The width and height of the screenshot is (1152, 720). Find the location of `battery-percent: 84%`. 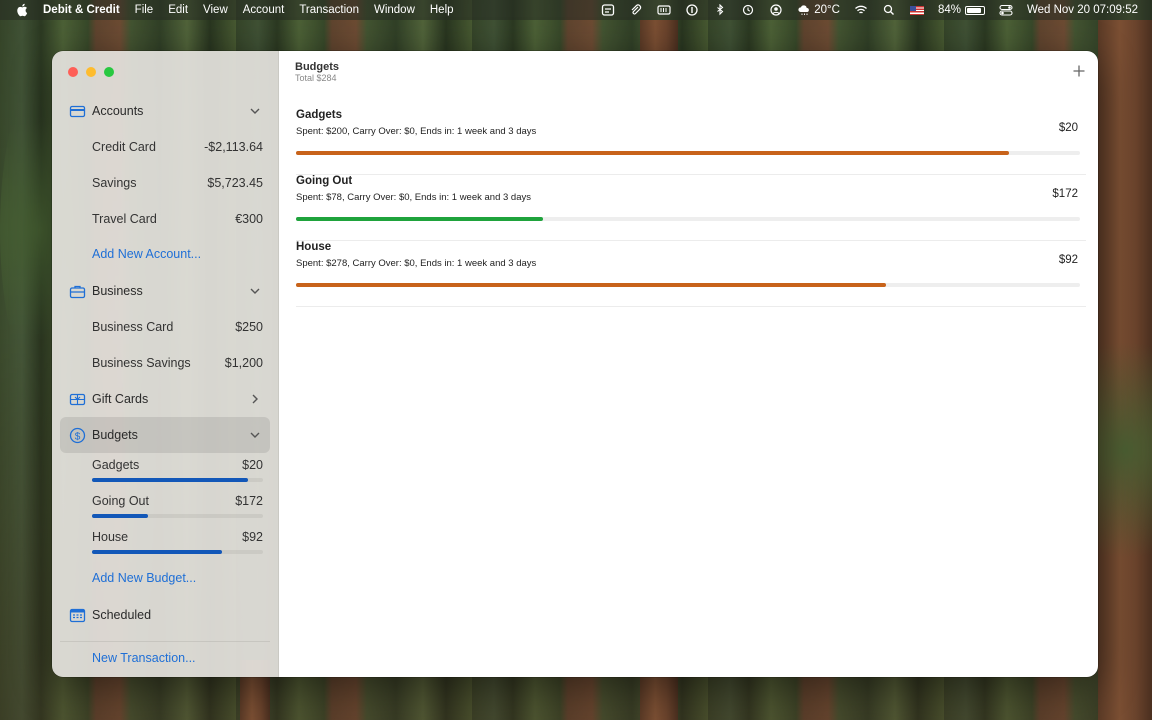

battery-percent: 84% is located at coordinates (949, 10).